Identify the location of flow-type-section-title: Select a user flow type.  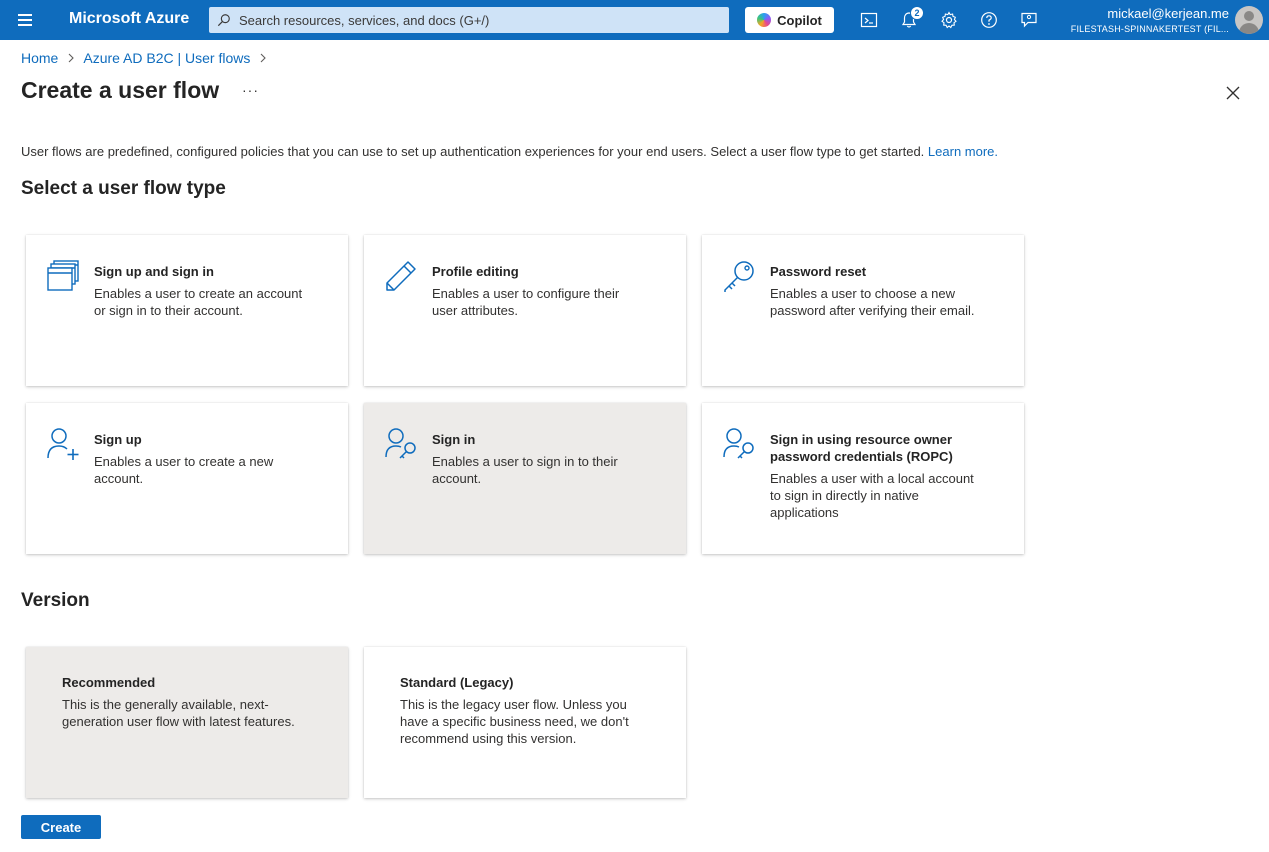
(123, 188).